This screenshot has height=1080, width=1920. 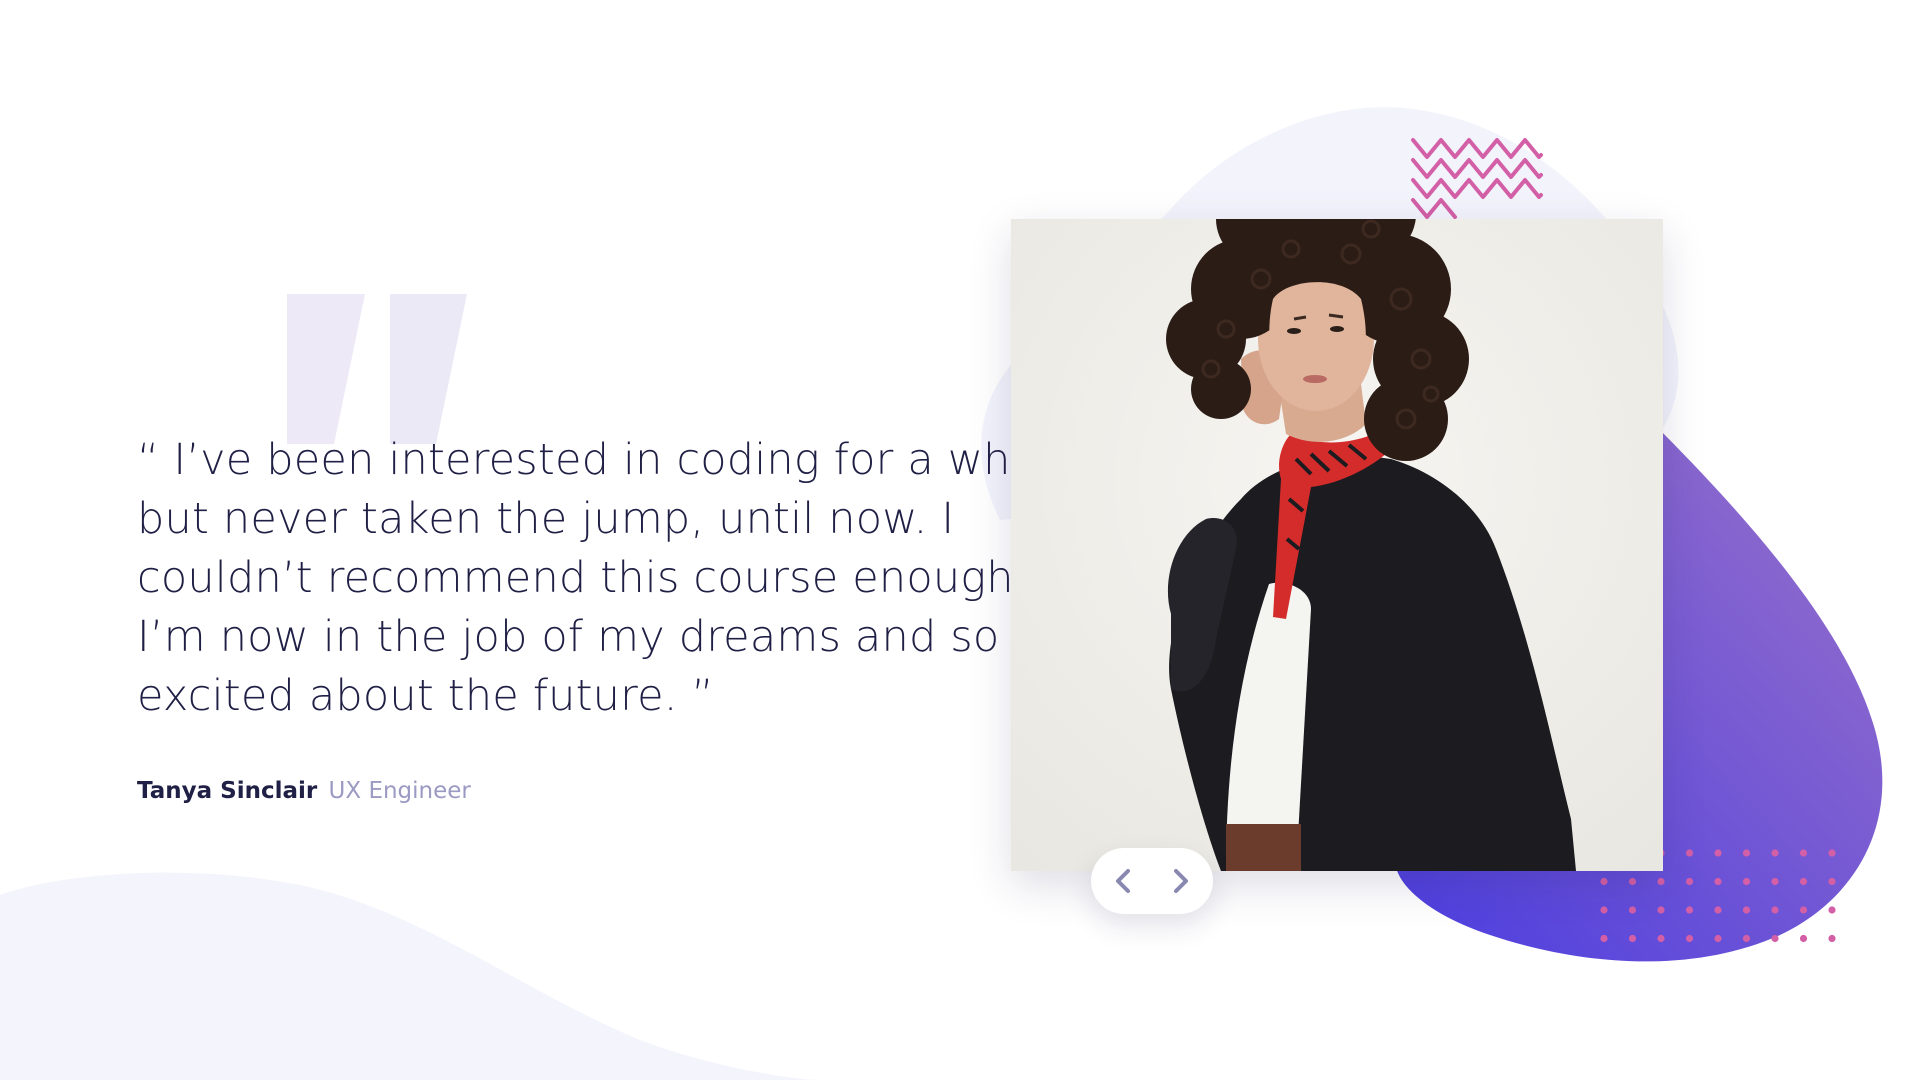 I want to click on author-role: UX Engineer, so click(x=399, y=791).